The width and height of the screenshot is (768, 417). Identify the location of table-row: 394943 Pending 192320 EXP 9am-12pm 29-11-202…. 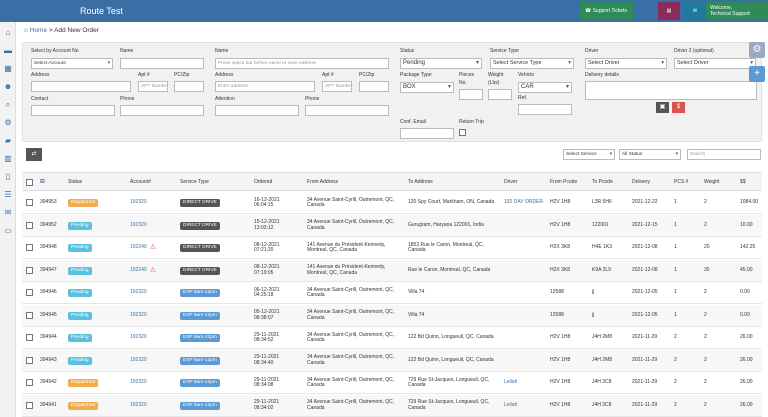
(392, 360).